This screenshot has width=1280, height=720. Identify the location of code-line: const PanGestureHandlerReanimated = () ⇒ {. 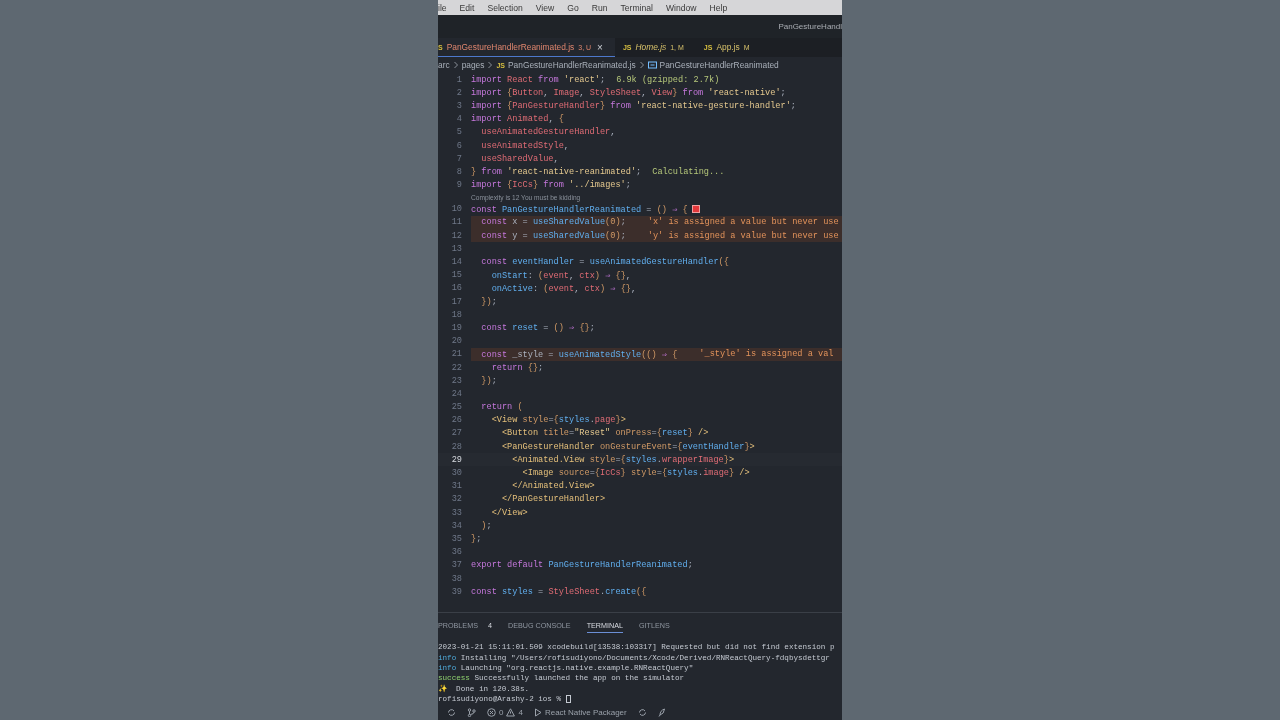
(579, 209).